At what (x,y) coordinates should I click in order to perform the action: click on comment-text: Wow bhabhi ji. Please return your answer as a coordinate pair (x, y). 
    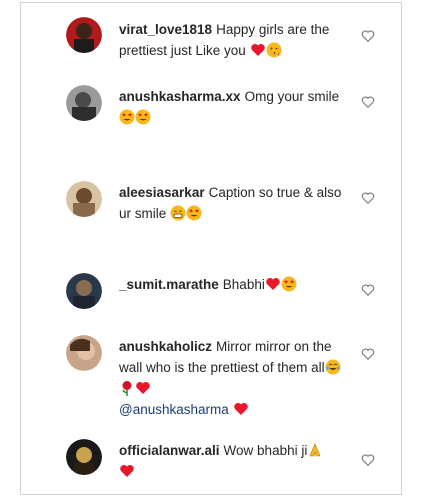
    Looking at the image, I should click on (265, 450).